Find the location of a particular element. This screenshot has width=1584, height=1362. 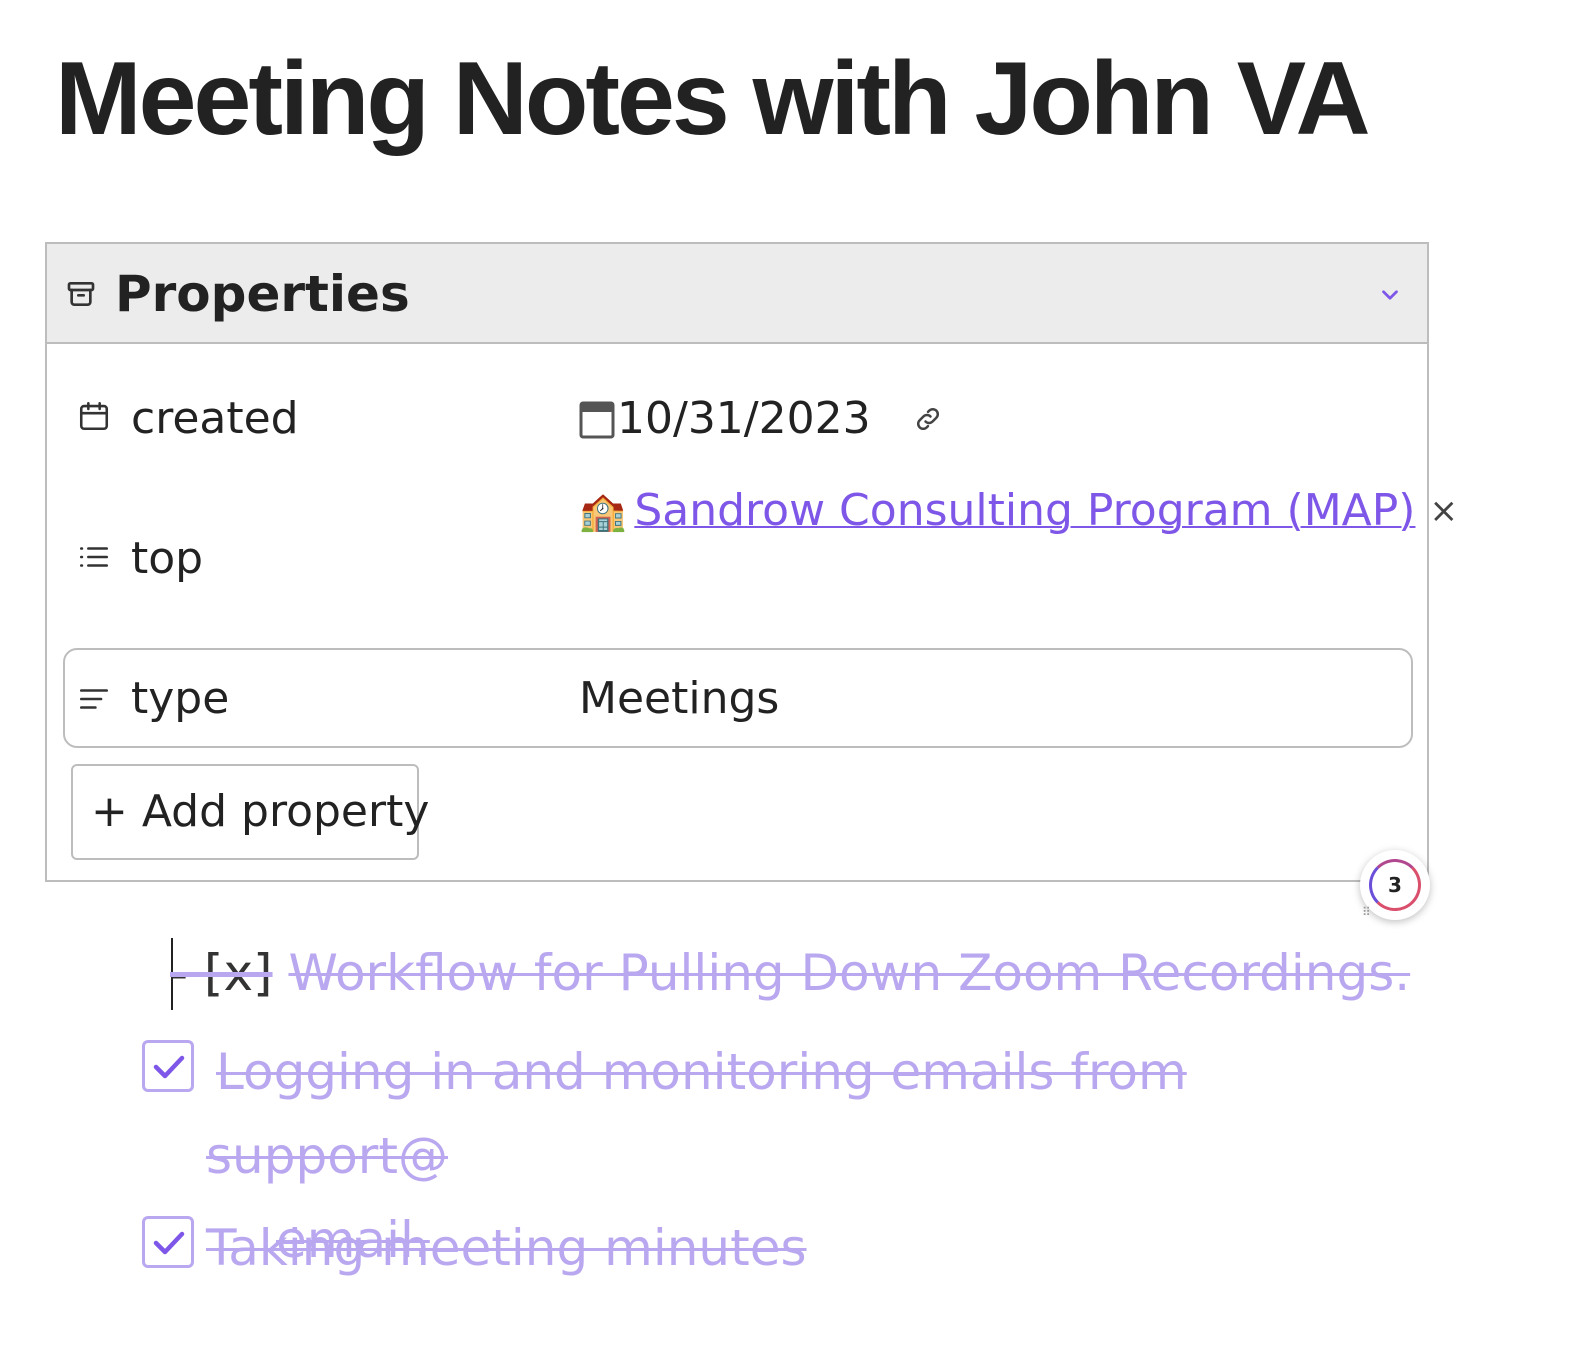

add-property-button: + Add property is located at coordinates (250, 812).